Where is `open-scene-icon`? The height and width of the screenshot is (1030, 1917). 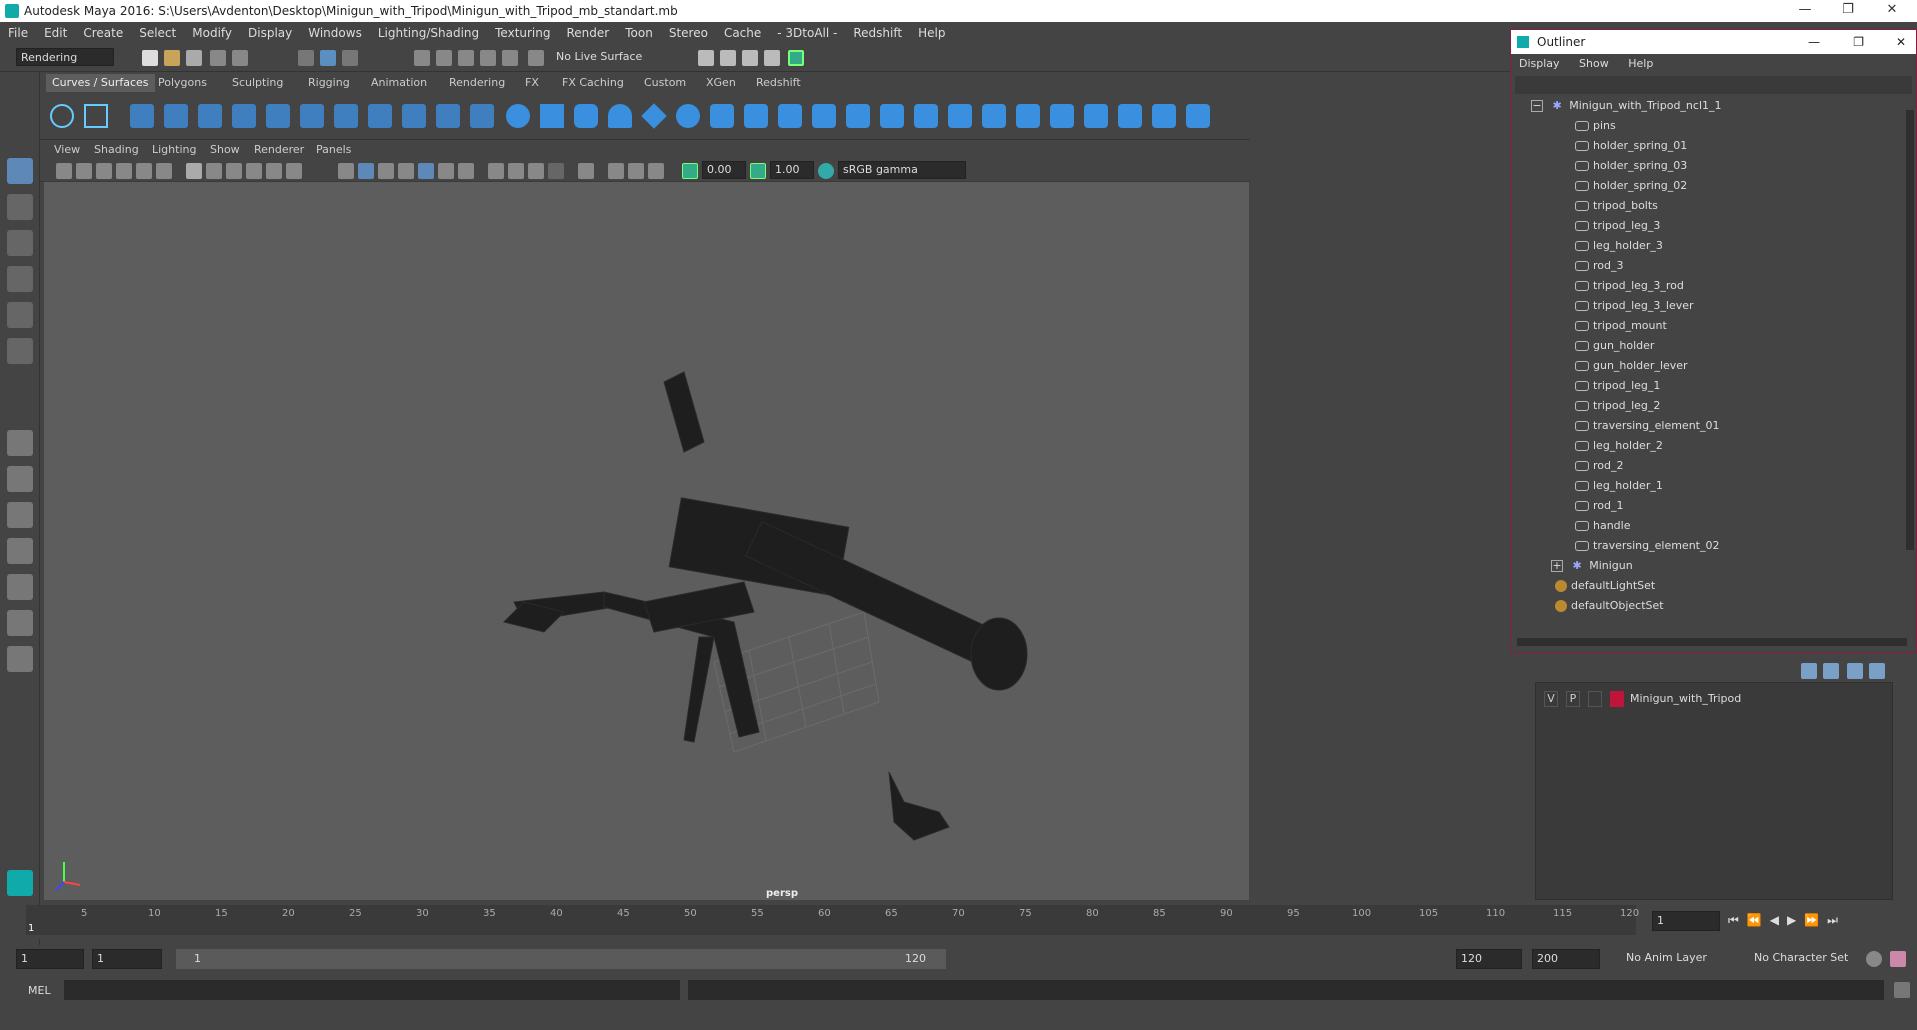
open-scene-icon is located at coordinates (172, 58).